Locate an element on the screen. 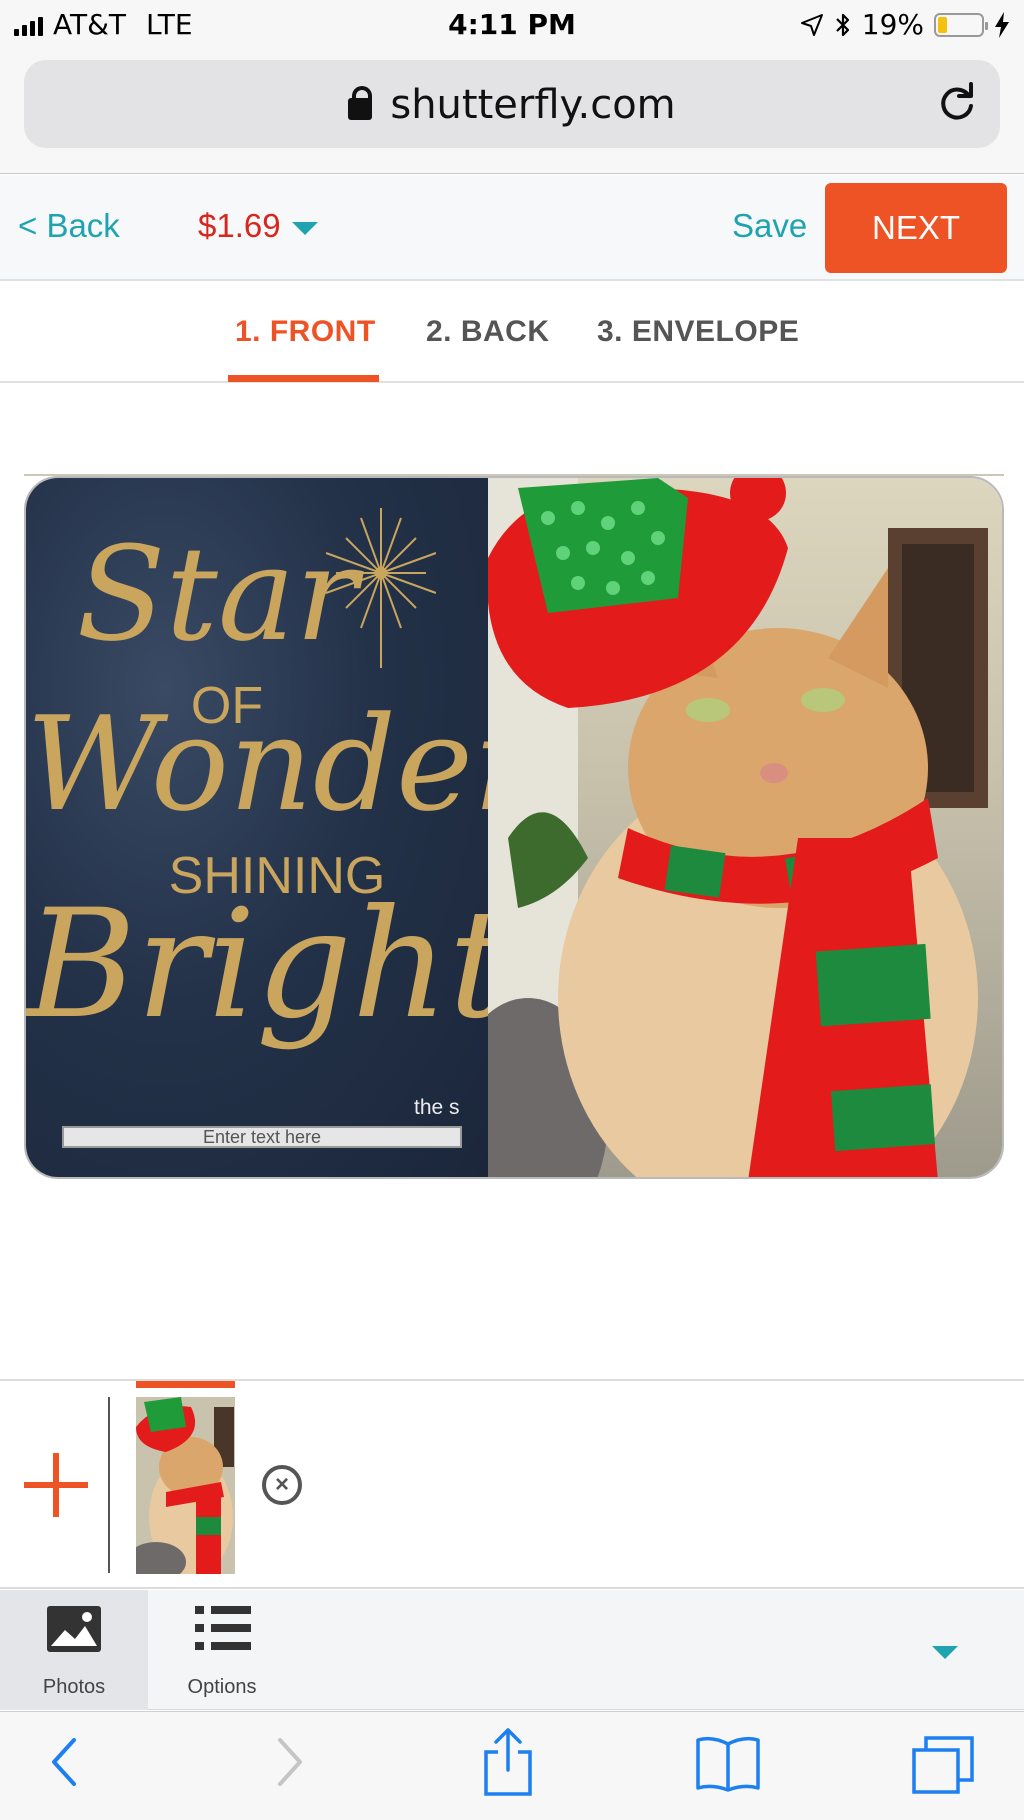 The height and width of the screenshot is (1820, 1024). browser-chrome: shutterfly.com is located at coordinates (512, 112).